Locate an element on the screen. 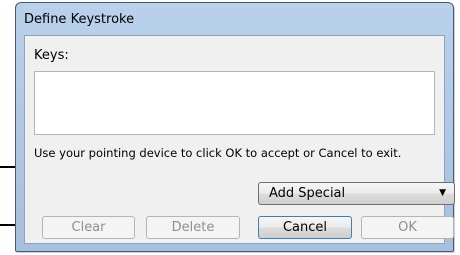 This screenshot has width=460, height=255. clear-button: Clear is located at coordinates (88, 227).